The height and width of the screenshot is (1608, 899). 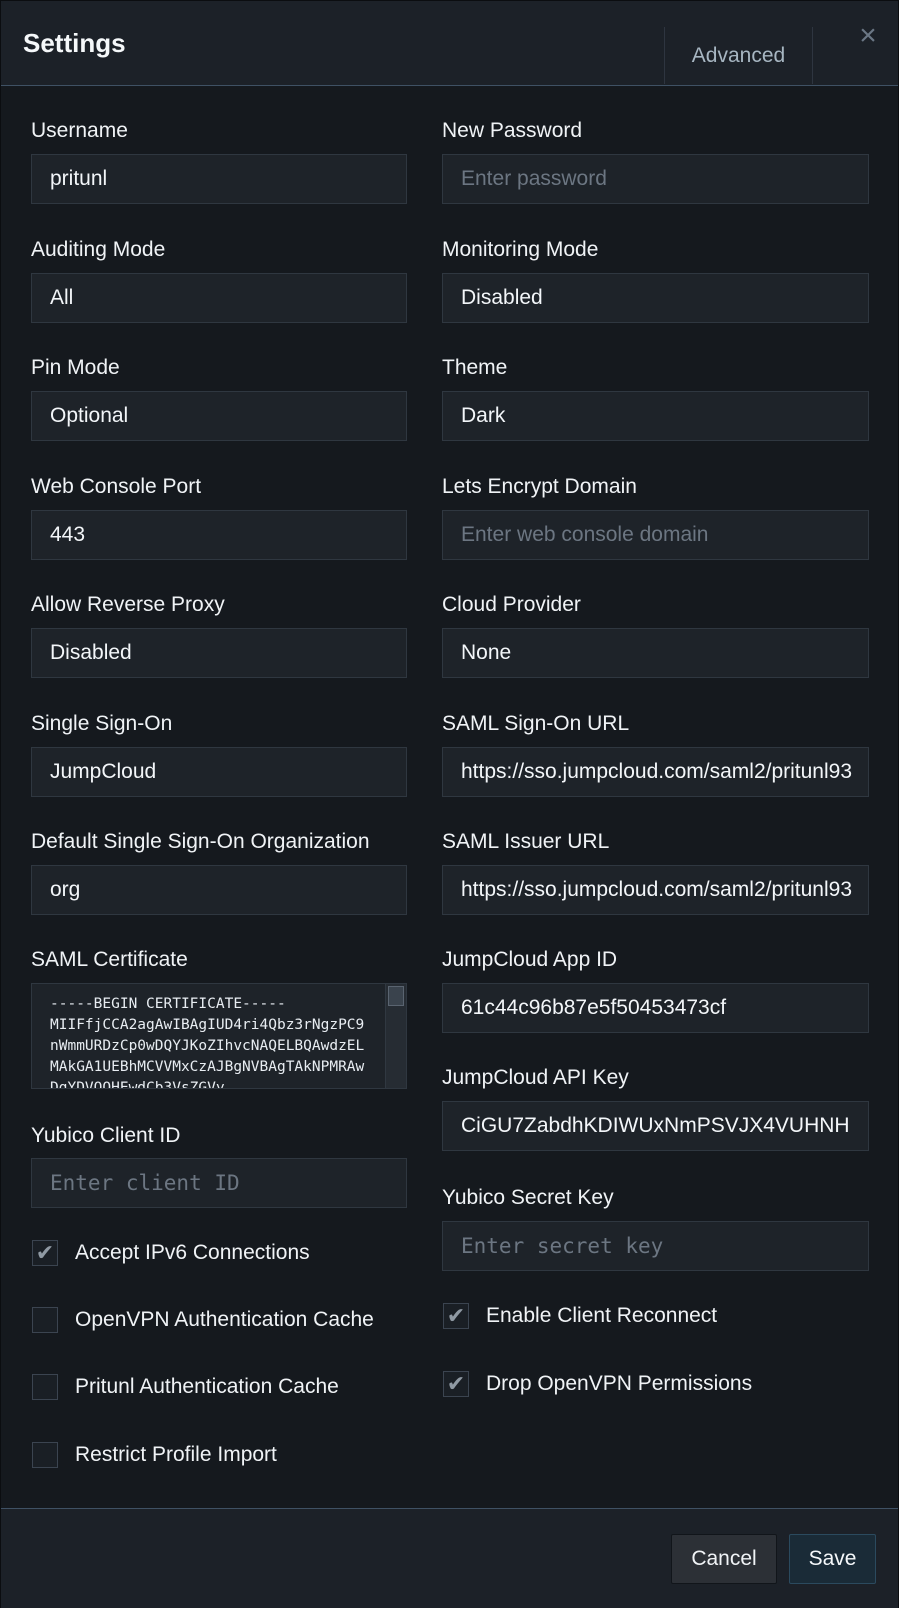 What do you see at coordinates (219, 1183) in the screenshot?
I see `yubico-client-id-input: Enter client ID` at bounding box center [219, 1183].